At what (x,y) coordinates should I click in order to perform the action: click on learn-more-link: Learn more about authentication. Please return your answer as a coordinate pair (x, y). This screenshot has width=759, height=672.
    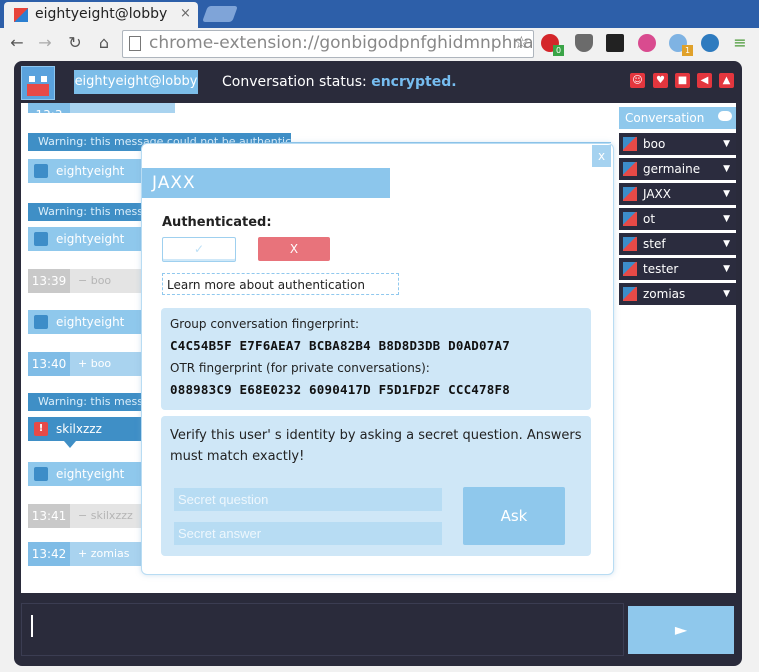
    Looking at the image, I should click on (280, 284).